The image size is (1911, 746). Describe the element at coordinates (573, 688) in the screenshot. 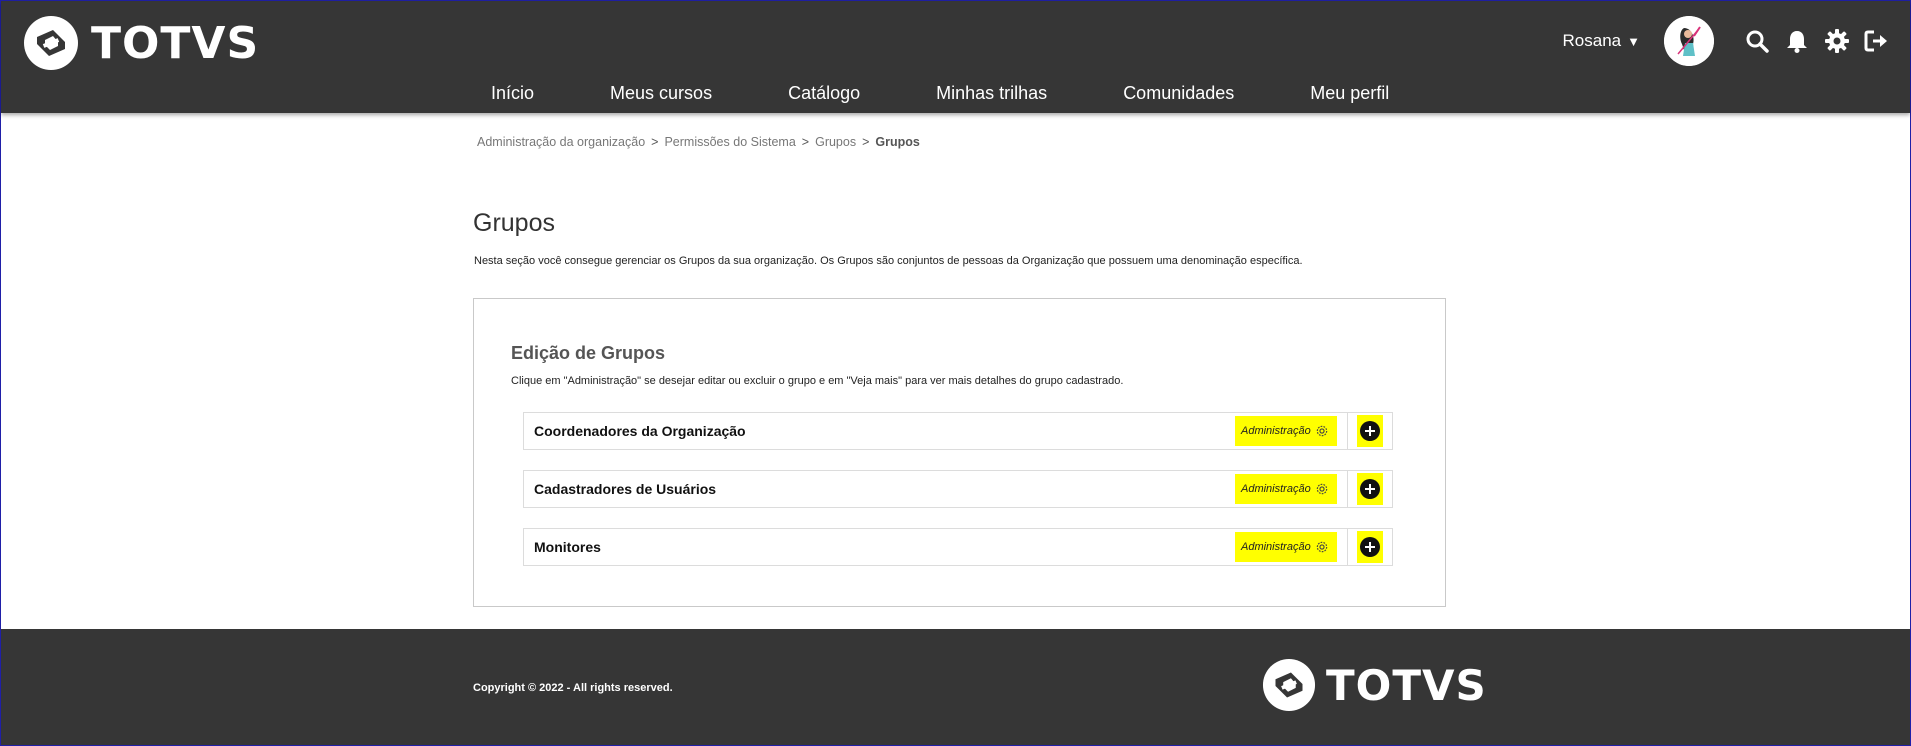

I see `copyright-text: Copyright © 2022 - All rights reserved.` at that location.